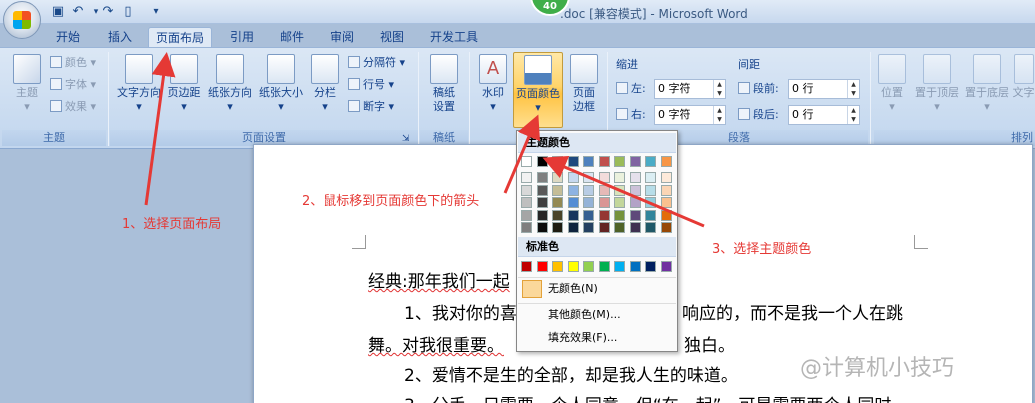 This screenshot has width=1035, height=403. Describe the element at coordinates (391, 201) in the screenshot. I see `annotation-step2: 2、鼠标移到页面颜色下的箭头` at that location.